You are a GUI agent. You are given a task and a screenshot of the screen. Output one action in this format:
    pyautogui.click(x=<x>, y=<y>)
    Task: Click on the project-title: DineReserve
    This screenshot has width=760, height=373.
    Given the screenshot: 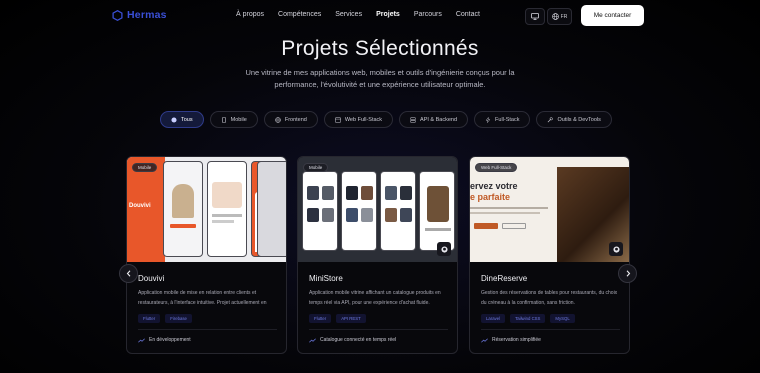 What is the action you would take?
    pyautogui.click(x=504, y=278)
    